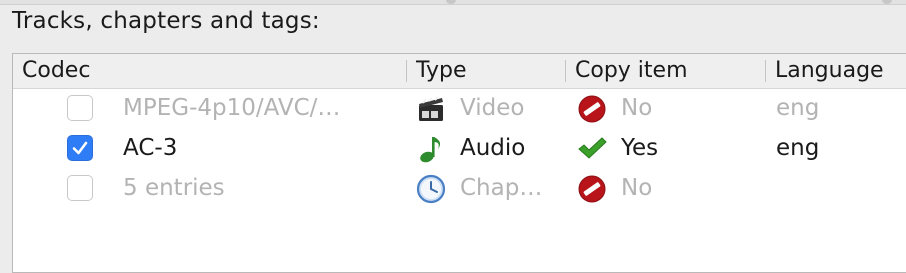 Image resolution: width=906 pixels, height=273 pixels. I want to click on table-row: AC-3 Audio Yes eng, so click(459, 148).